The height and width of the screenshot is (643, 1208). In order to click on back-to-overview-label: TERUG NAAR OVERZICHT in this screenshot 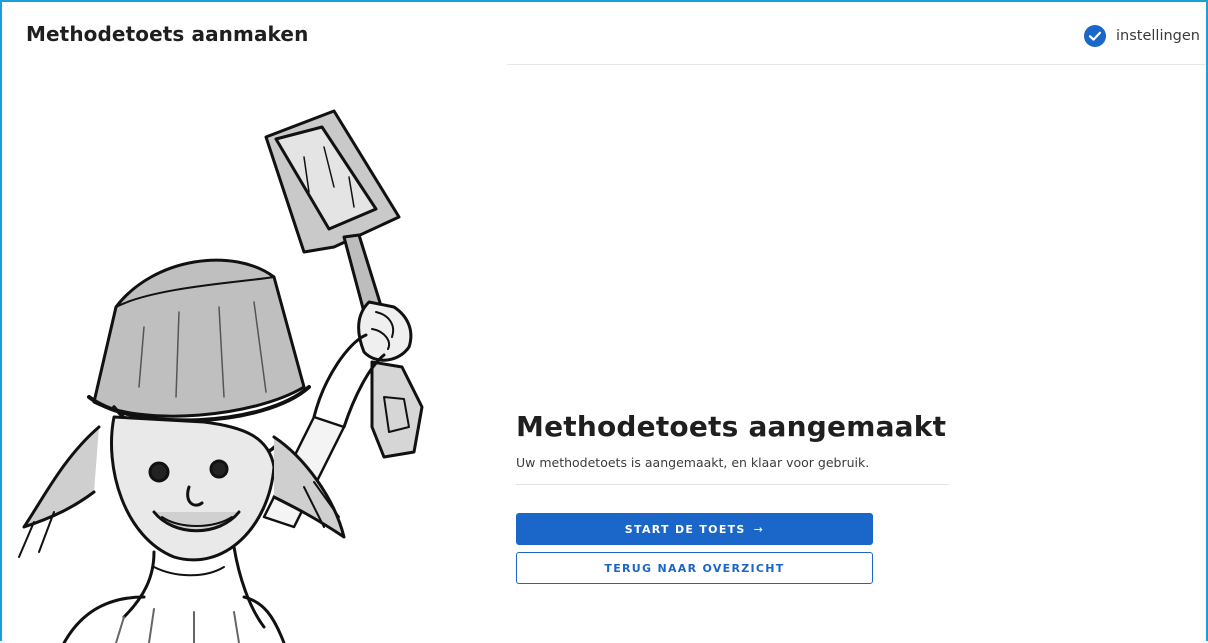, I will do `click(694, 568)`.